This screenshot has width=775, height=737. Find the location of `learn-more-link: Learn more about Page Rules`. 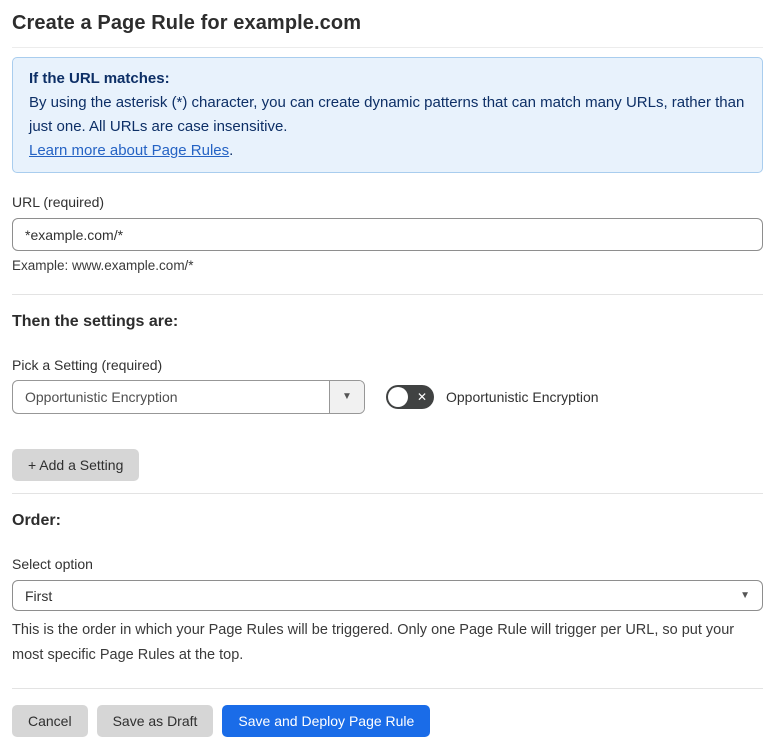

learn-more-link: Learn more about Page Rules is located at coordinates (129, 150).